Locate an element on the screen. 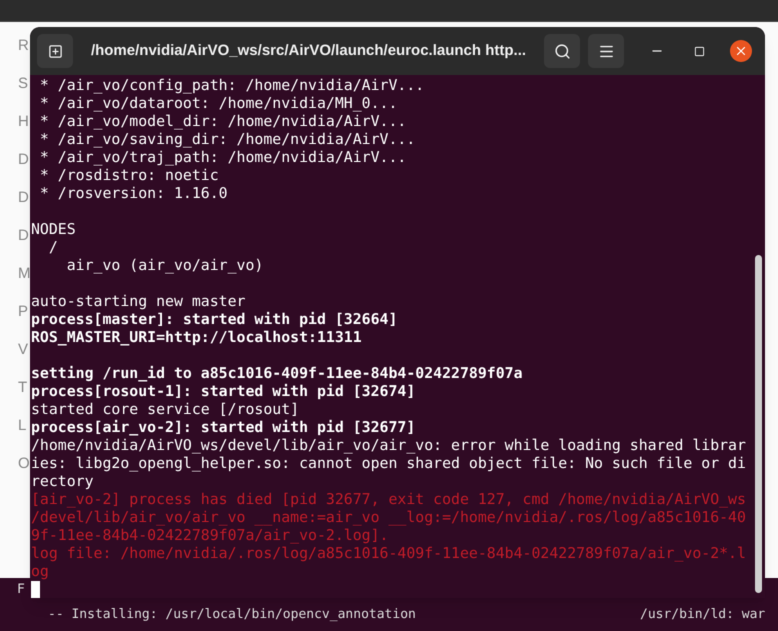  close-icon is located at coordinates (741, 51).